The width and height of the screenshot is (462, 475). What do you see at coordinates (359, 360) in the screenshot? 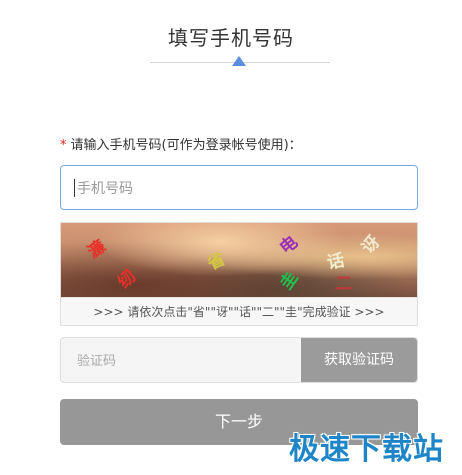
I see `get-code-button: 获取验证码` at bounding box center [359, 360].